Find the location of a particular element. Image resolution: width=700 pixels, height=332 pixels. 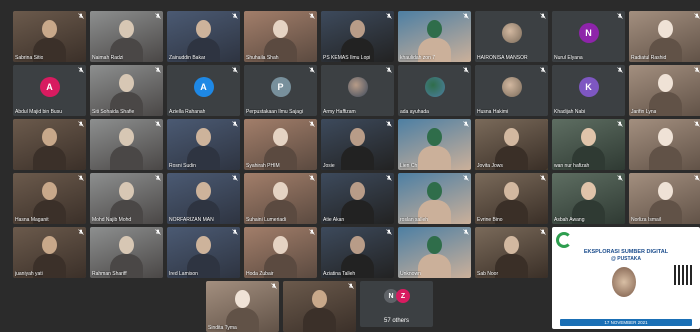

participant-avatar: N is located at coordinates (588, 33).